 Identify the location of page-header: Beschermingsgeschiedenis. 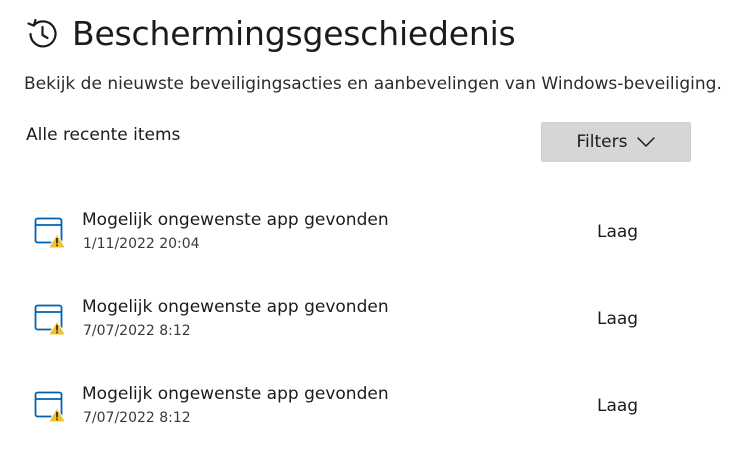
(270, 34).